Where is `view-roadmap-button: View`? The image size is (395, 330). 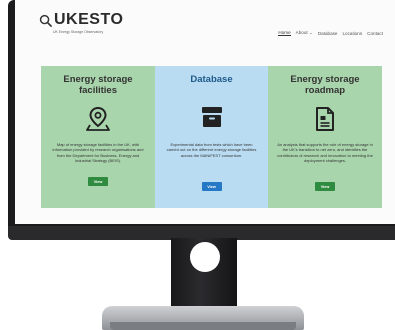 view-roadmap-button: View is located at coordinates (325, 186).